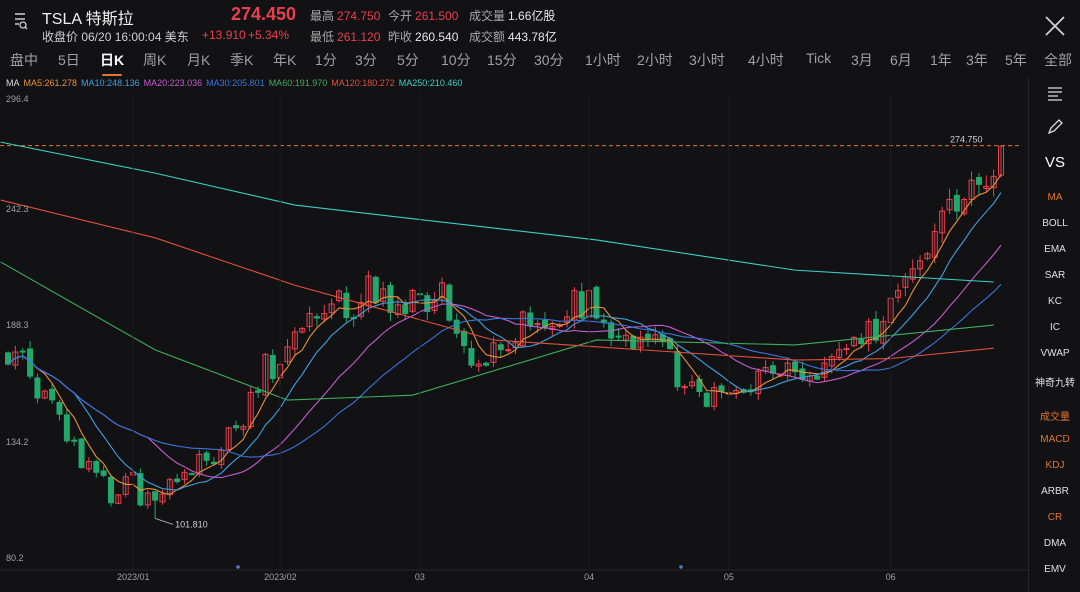  What do you see at coordinates (966, 140) in the screenshot?
I see `high-marker-label: 274.750` at bounding box center [966, 140].